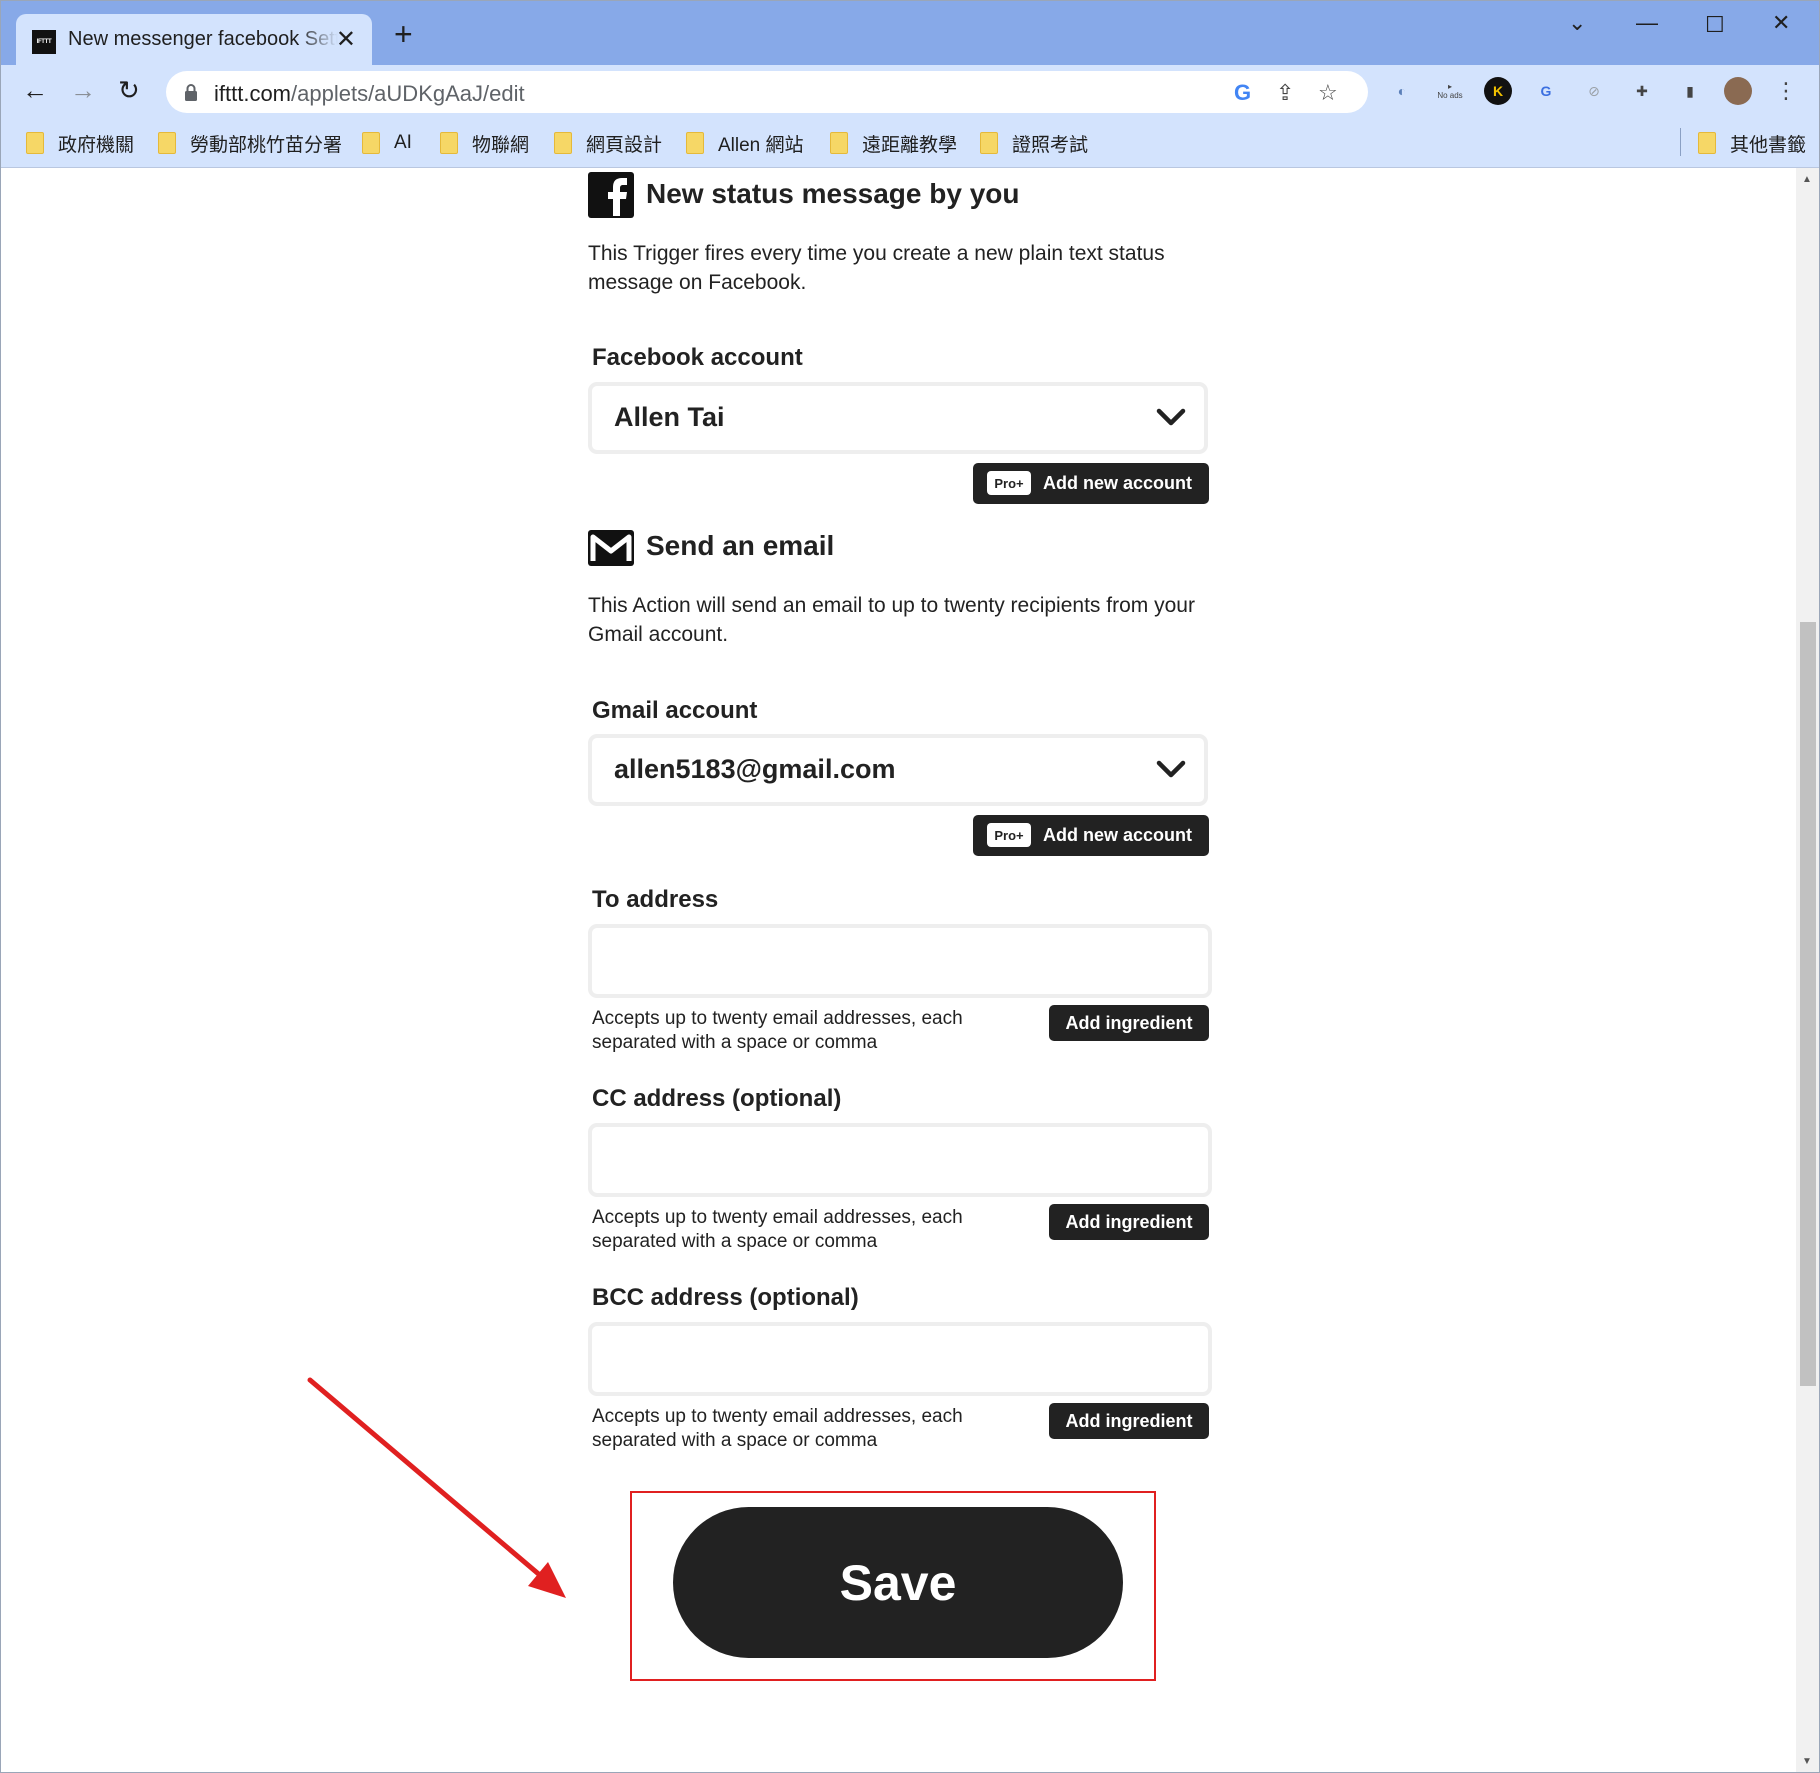  Describe the element at coordinates (1781, 23) in the screenshot. I see `close-window-icon: ✕` at that location.